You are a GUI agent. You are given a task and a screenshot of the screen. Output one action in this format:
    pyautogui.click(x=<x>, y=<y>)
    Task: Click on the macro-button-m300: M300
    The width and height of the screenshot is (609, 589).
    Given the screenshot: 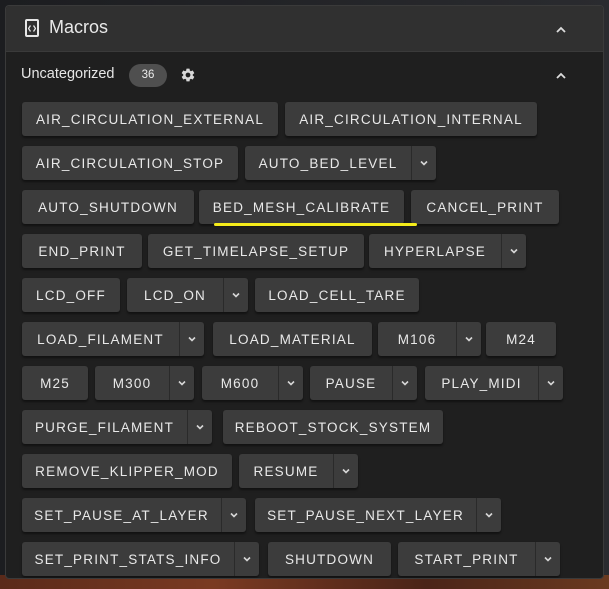 What is the action you would take?
    pyautogui.click(x=144, y=383)
    